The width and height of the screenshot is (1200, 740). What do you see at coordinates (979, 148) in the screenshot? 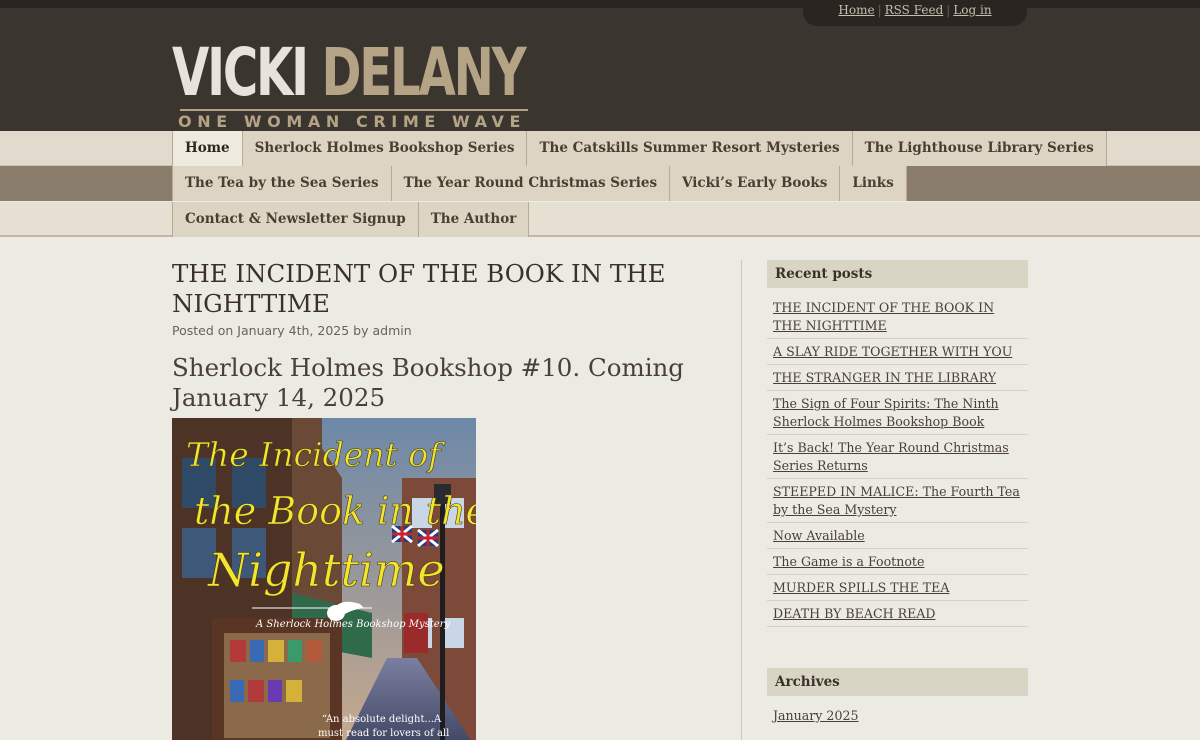
I see `nav-item-lighthouse-library-series: The Lighthouse Library Series` at bounding box center [979, 148].